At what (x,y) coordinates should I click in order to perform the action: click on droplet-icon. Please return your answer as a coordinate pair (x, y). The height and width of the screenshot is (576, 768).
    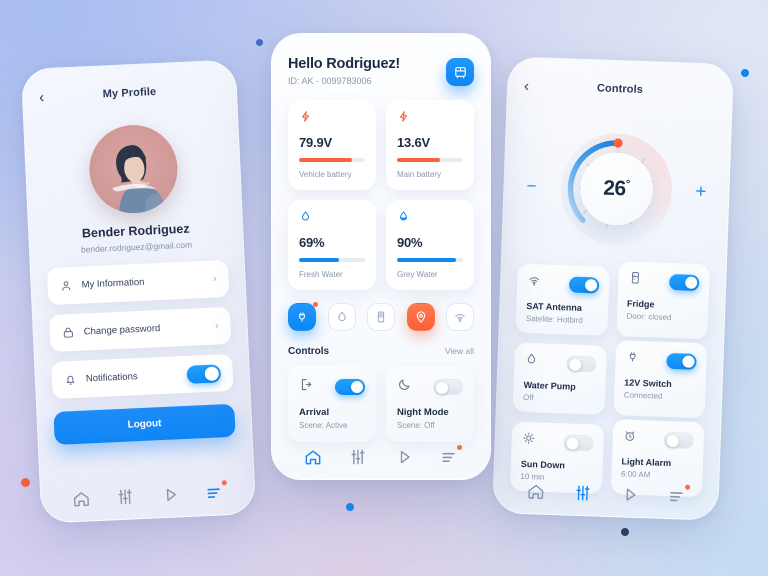
    Looking at the image, I should click on (531, 361).